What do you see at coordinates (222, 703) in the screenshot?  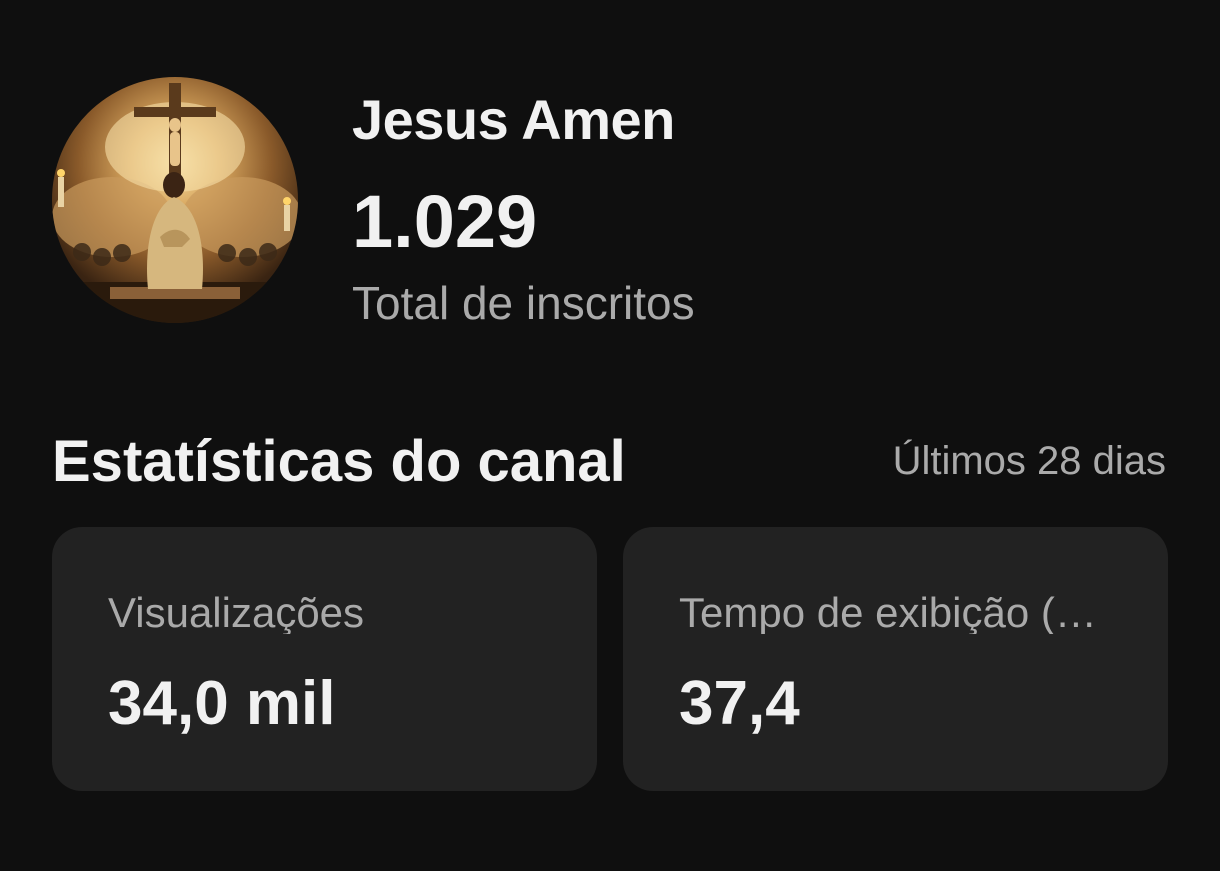 I see `stat-card-value: 34,0 mil` at bounding box center [222, 703].